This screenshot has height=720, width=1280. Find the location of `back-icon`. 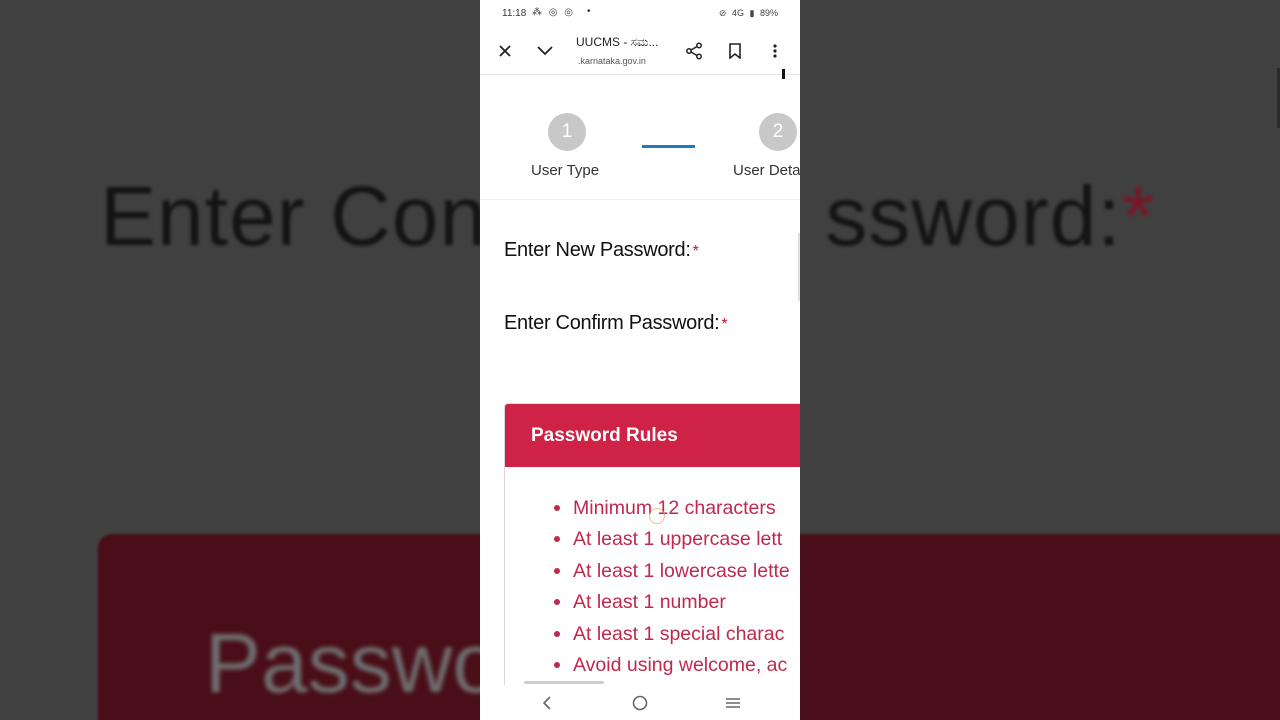

back-icon is located at coordinates (546, 703).